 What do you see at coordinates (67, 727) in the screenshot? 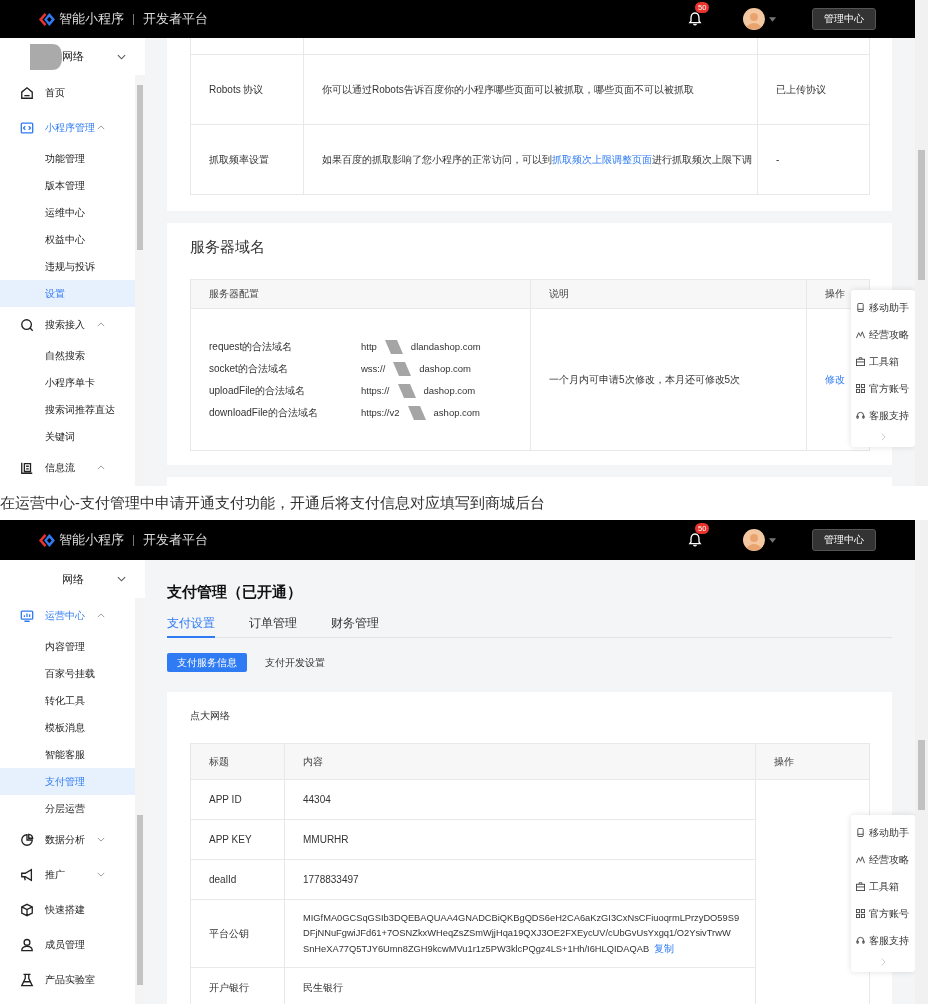
I see `sidebar-item: 模板消息` at bounding box center [67, 727].